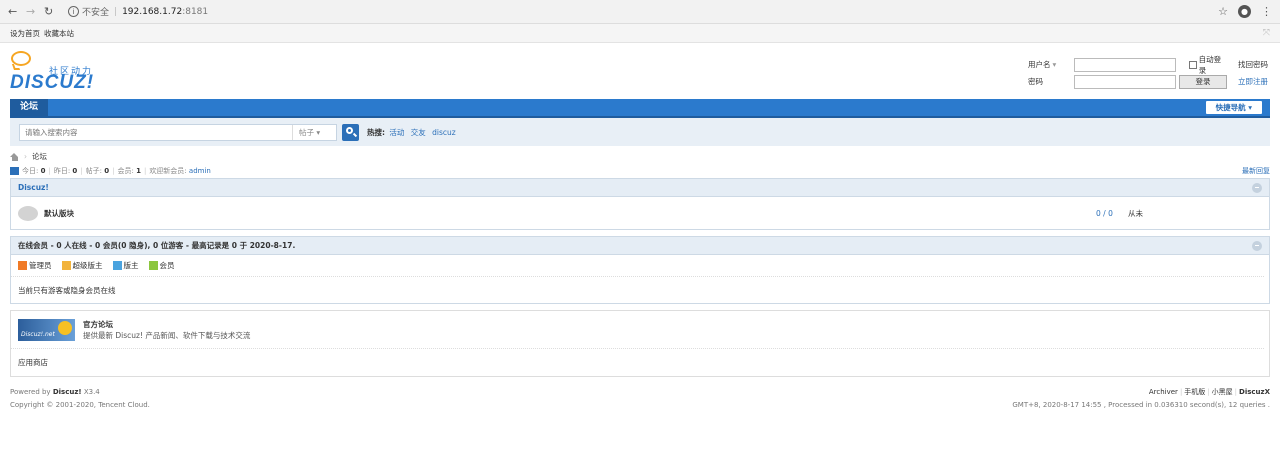 This screenshot has width=1280, height=462. Describe the element at coordinates (73, 11) in the screenshot. I see `info-icon: i` at that location.